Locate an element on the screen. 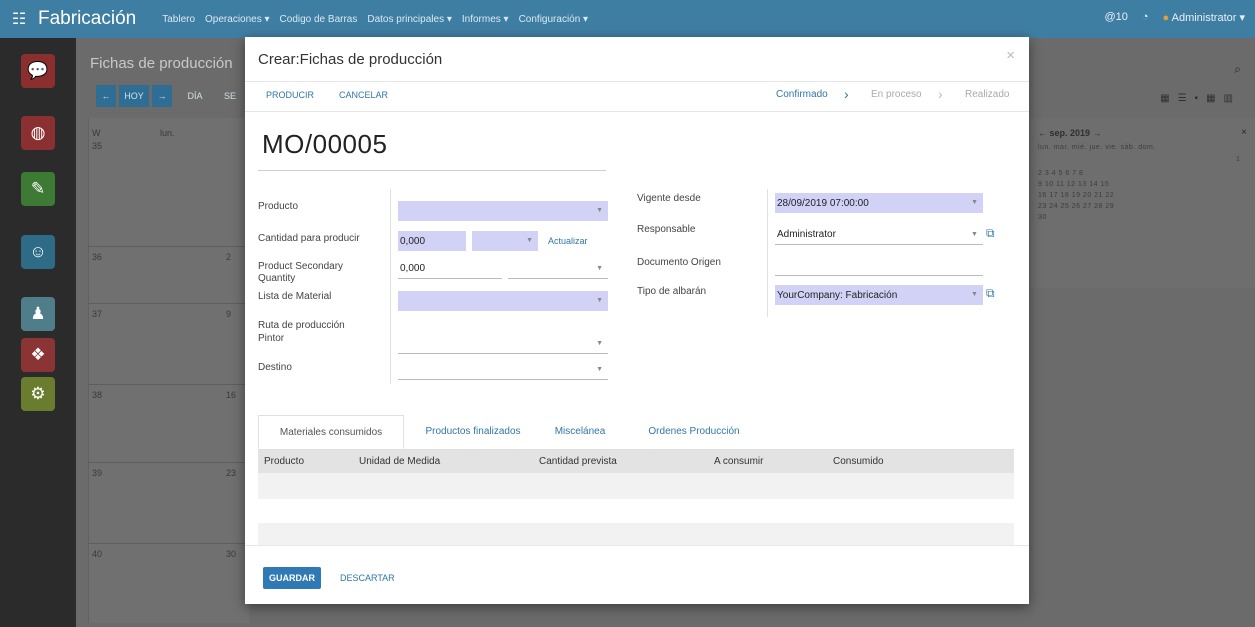 The width and height of the screenshot is (1255, 627). activity-icon: ◔ is located at coordinates (1145, 17).